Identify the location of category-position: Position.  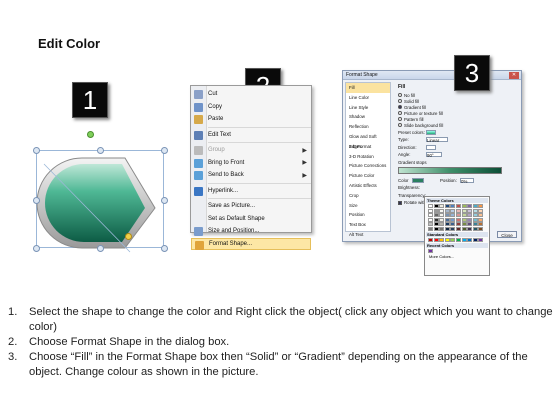
(368, 215).